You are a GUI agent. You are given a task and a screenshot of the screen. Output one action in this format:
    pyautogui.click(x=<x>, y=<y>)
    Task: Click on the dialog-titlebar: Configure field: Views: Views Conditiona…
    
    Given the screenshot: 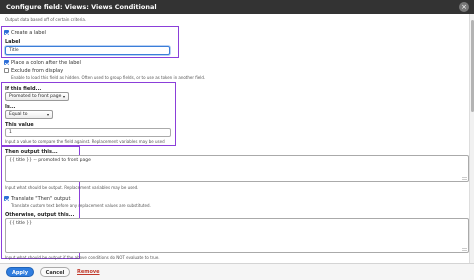 What is the action you would take?
    pyautogui.click(x=237, y=7)
    